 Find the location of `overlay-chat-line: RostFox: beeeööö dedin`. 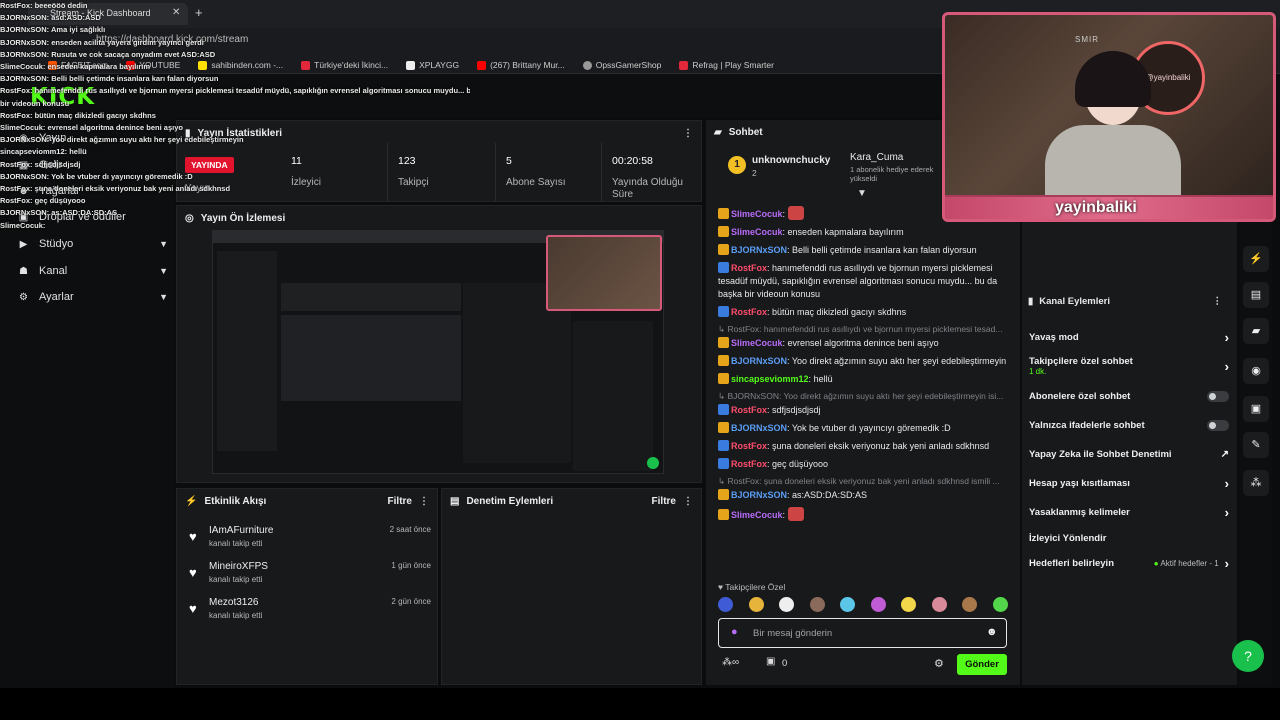

overlay-chat-line: RostFox: beeeööö dedin is located at coordinates (44, 5).